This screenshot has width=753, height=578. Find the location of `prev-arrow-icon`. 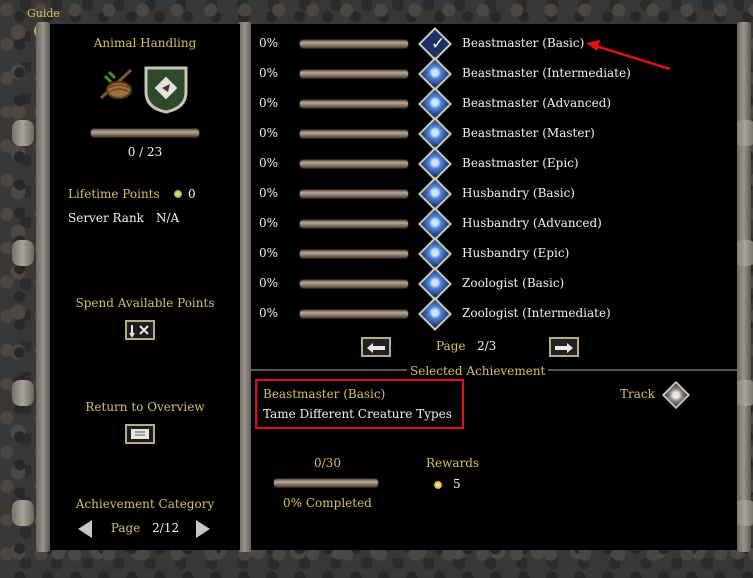

prev-arrow-icon is located at coordinates (376, 348).